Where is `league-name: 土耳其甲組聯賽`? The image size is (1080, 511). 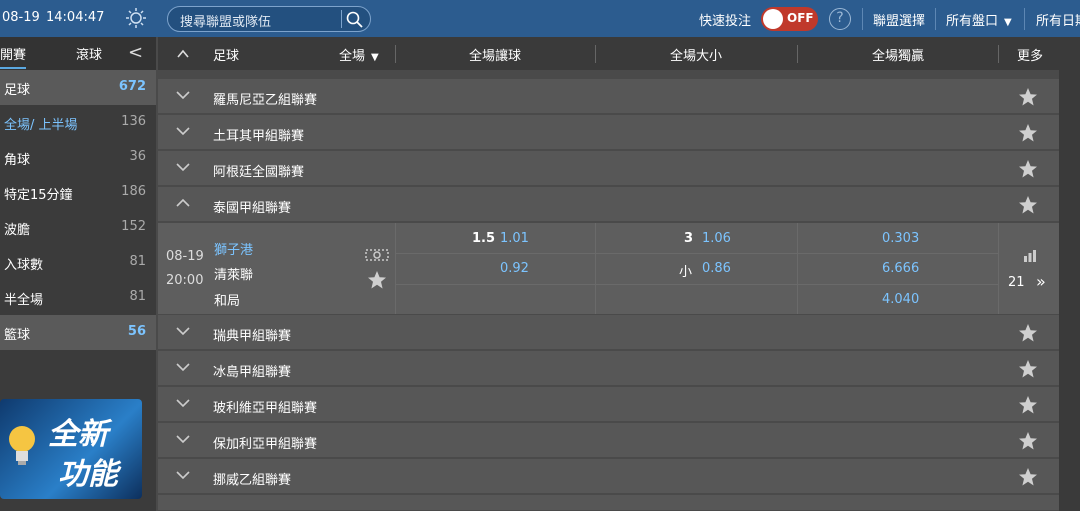 league-name: 土耳其甲組聯賽 is located at coordinates (259, 136).